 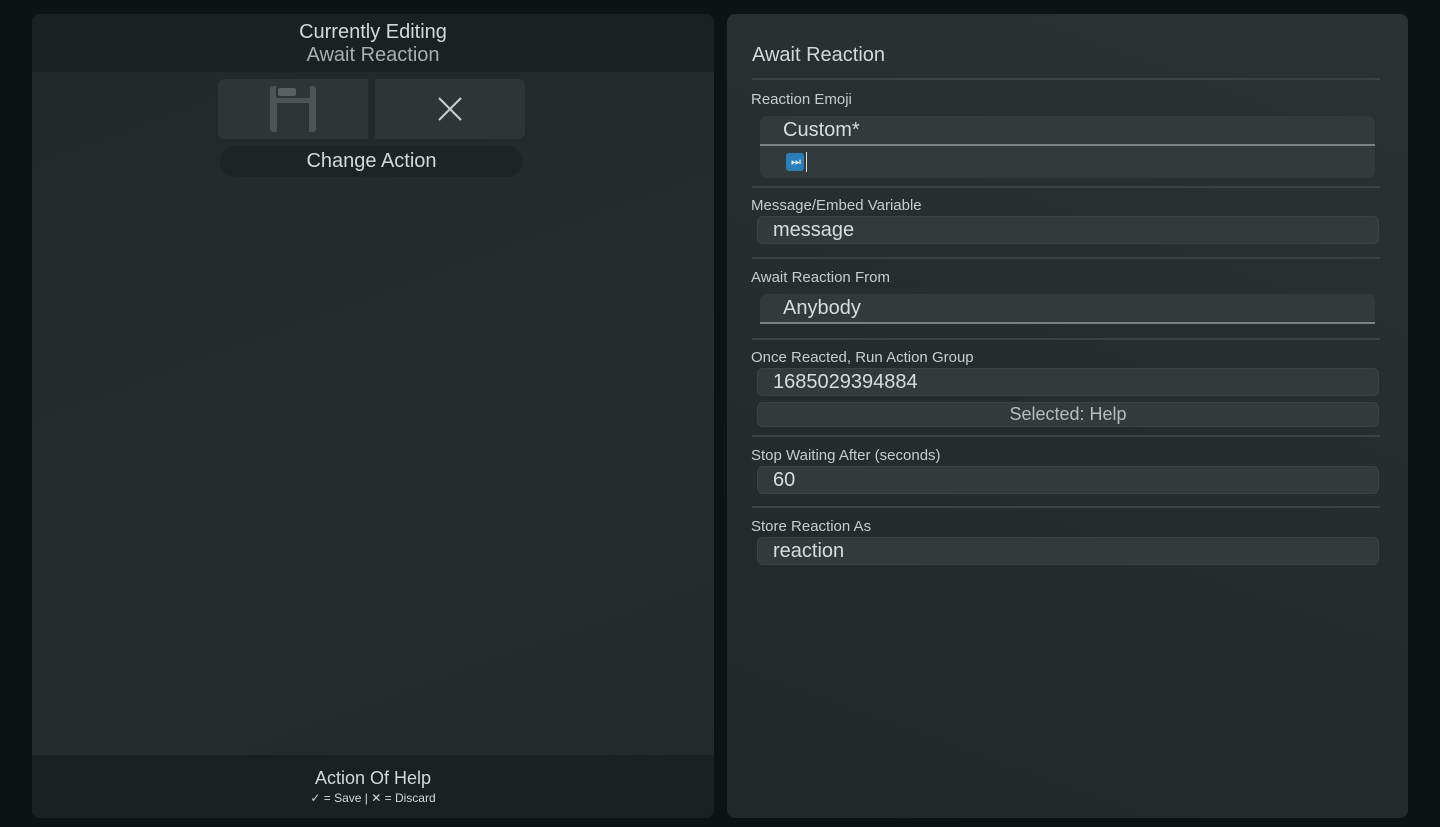 I want to click on editing-header: Currently Editing Await Reaction, so click(x=373, y=43).